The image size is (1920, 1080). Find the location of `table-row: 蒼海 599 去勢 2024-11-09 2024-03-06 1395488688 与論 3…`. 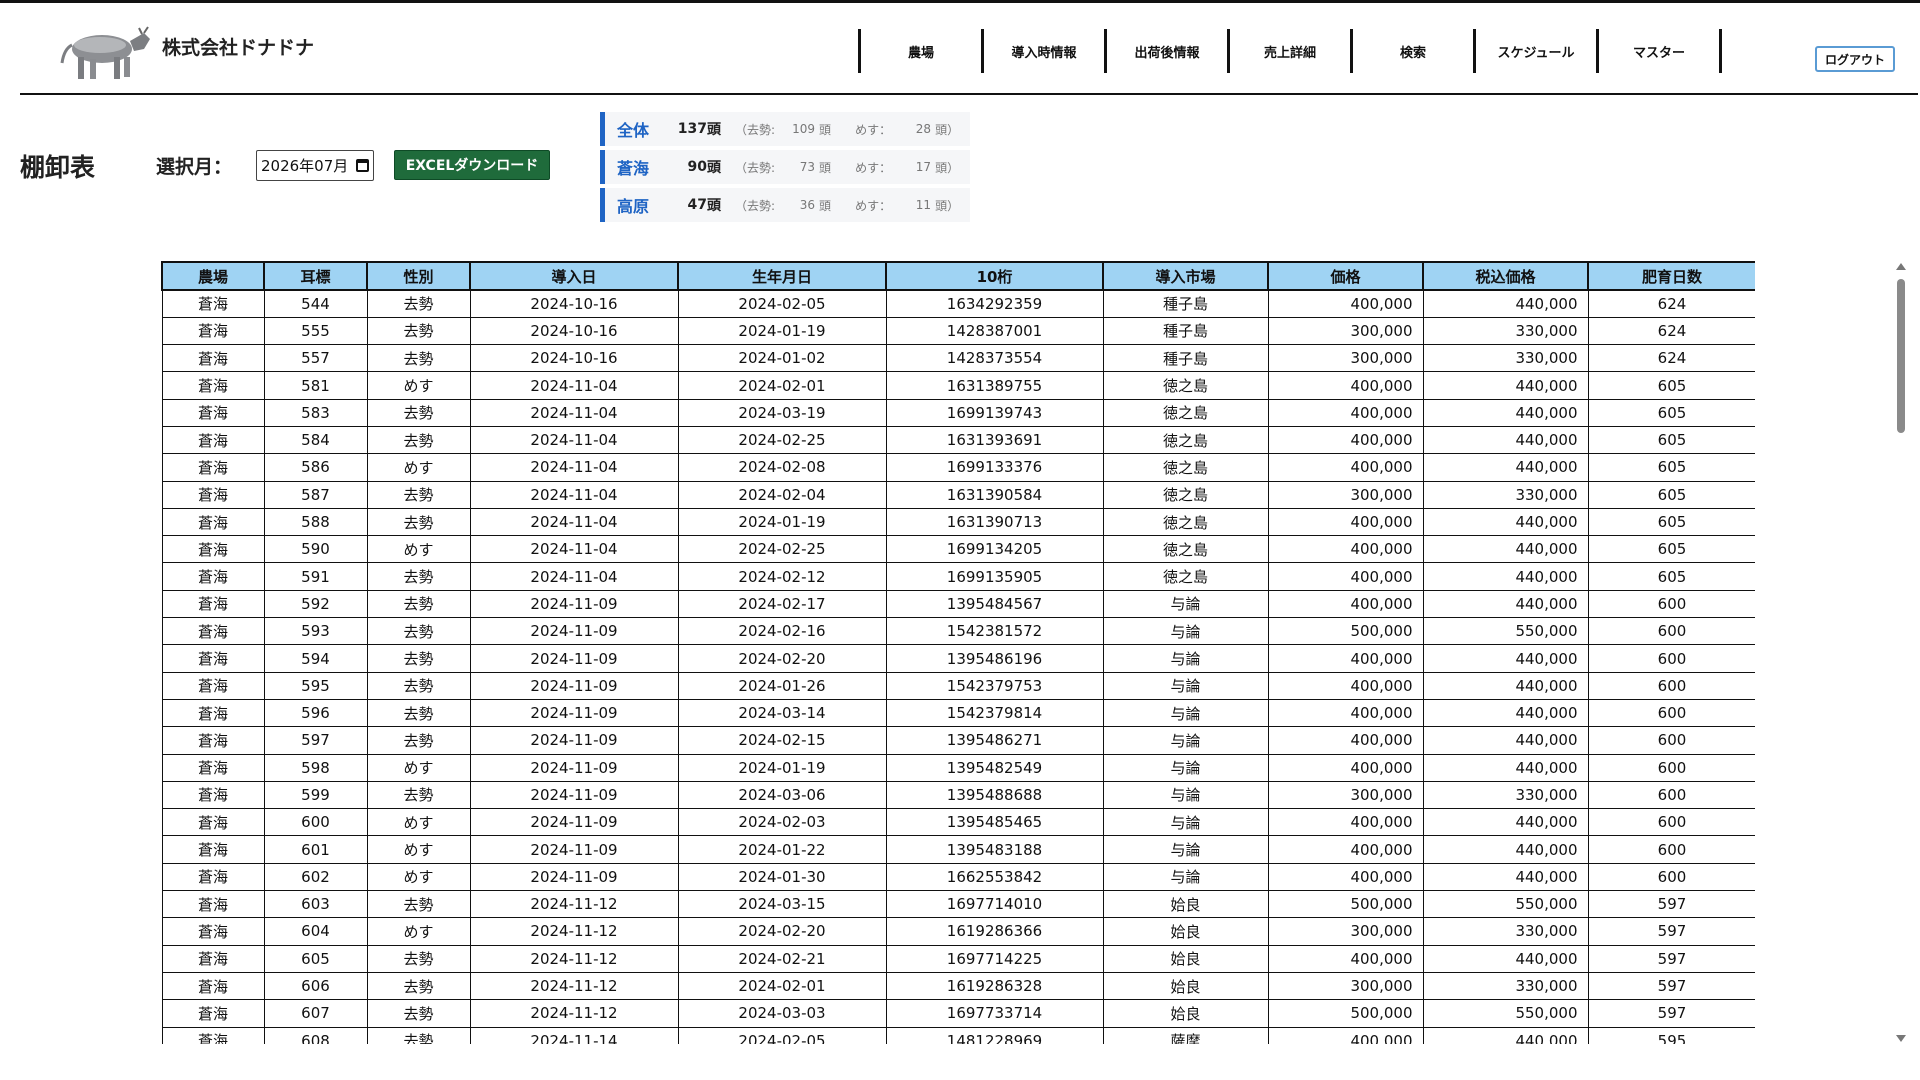

table-row: 蒼海 599 去勢 2024-11-09 2024-03-06 1395488688 与論 3… is located at coordinates (958, 795).